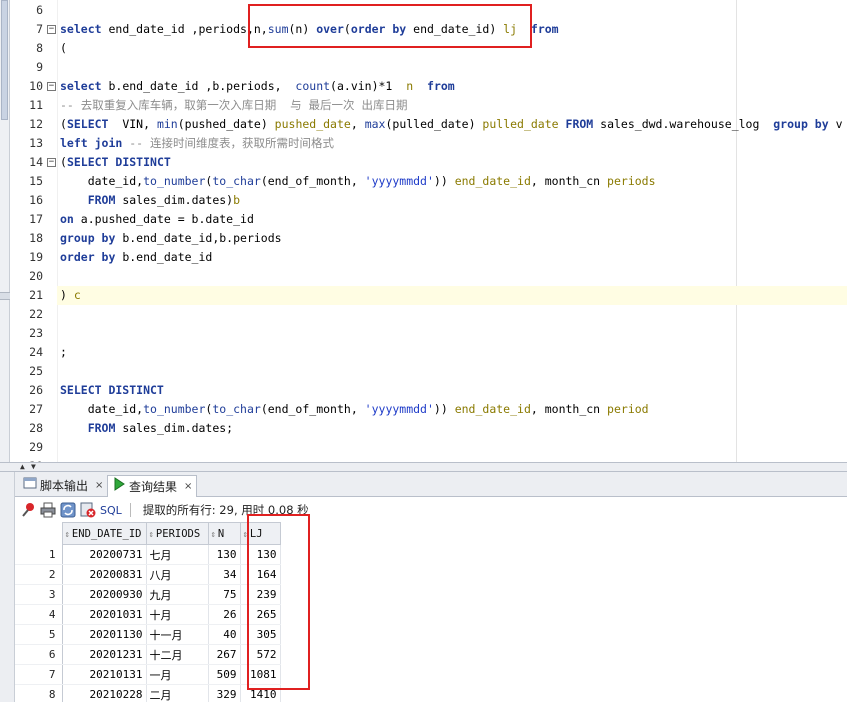 The height and width of the screenshot is (702, 847). I want to click on cell-end-date-id: 20210131, so click(104, 674).